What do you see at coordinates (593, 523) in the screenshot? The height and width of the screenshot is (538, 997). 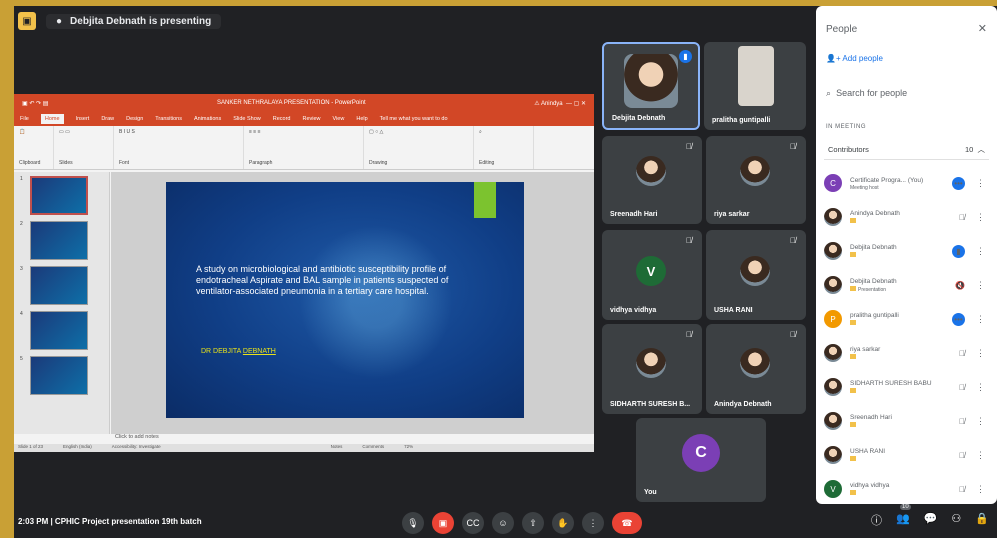 I see `more-options-icon: ⋮` at bounding box center [593, 523].